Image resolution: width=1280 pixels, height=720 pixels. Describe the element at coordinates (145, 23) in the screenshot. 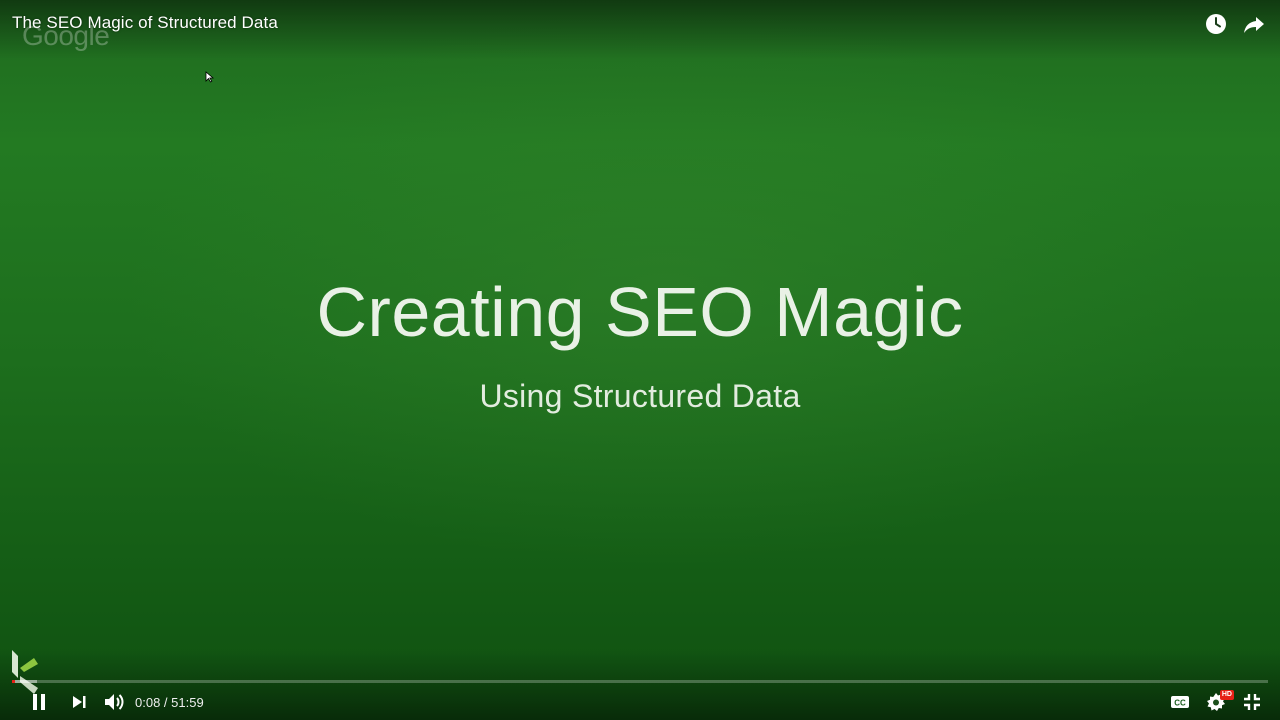

I see `video-title: The SEO Magic of Structured Data` at that location.